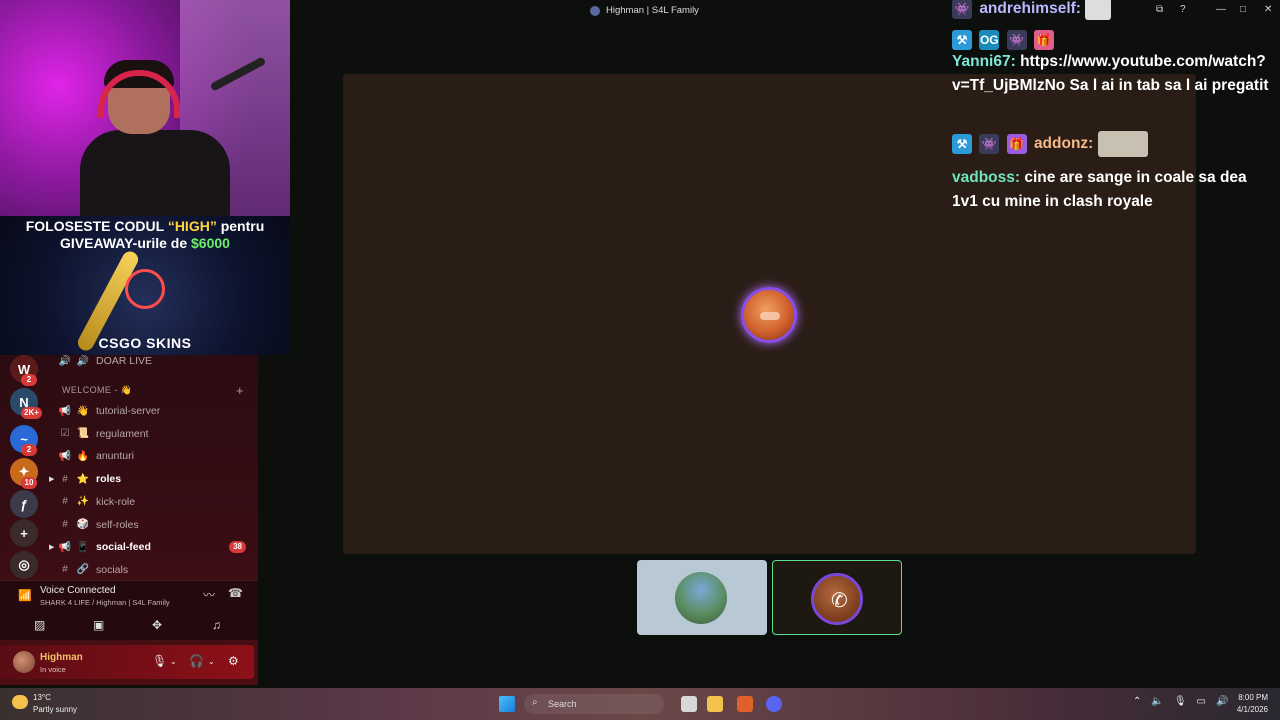 This screenshot has height=720, width=1280. I want to click on chat-username: vadboss:, so click(986, 177).